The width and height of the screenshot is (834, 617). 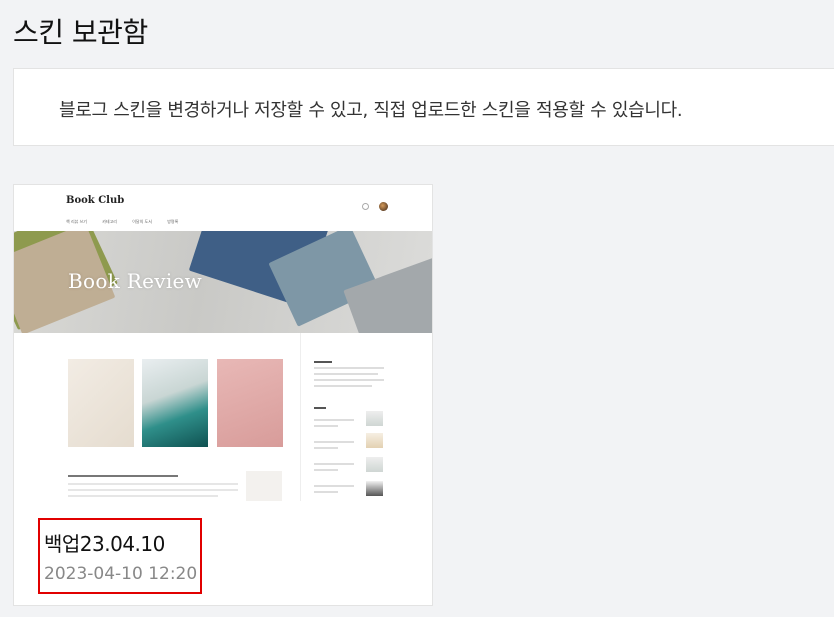 I want to click on preview-content, so click(x=223, y=417).